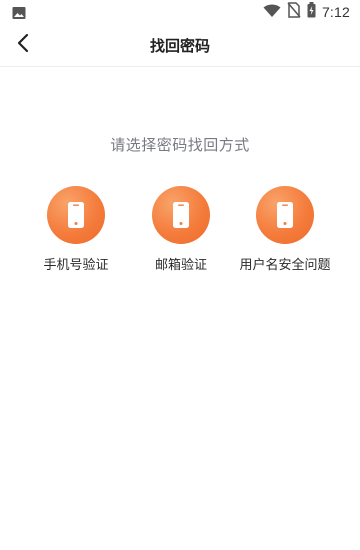  What do you see at coordinates (311, 12) in the screenshot?
I see `battery-charging-icon` at bounding box center [311, 12].